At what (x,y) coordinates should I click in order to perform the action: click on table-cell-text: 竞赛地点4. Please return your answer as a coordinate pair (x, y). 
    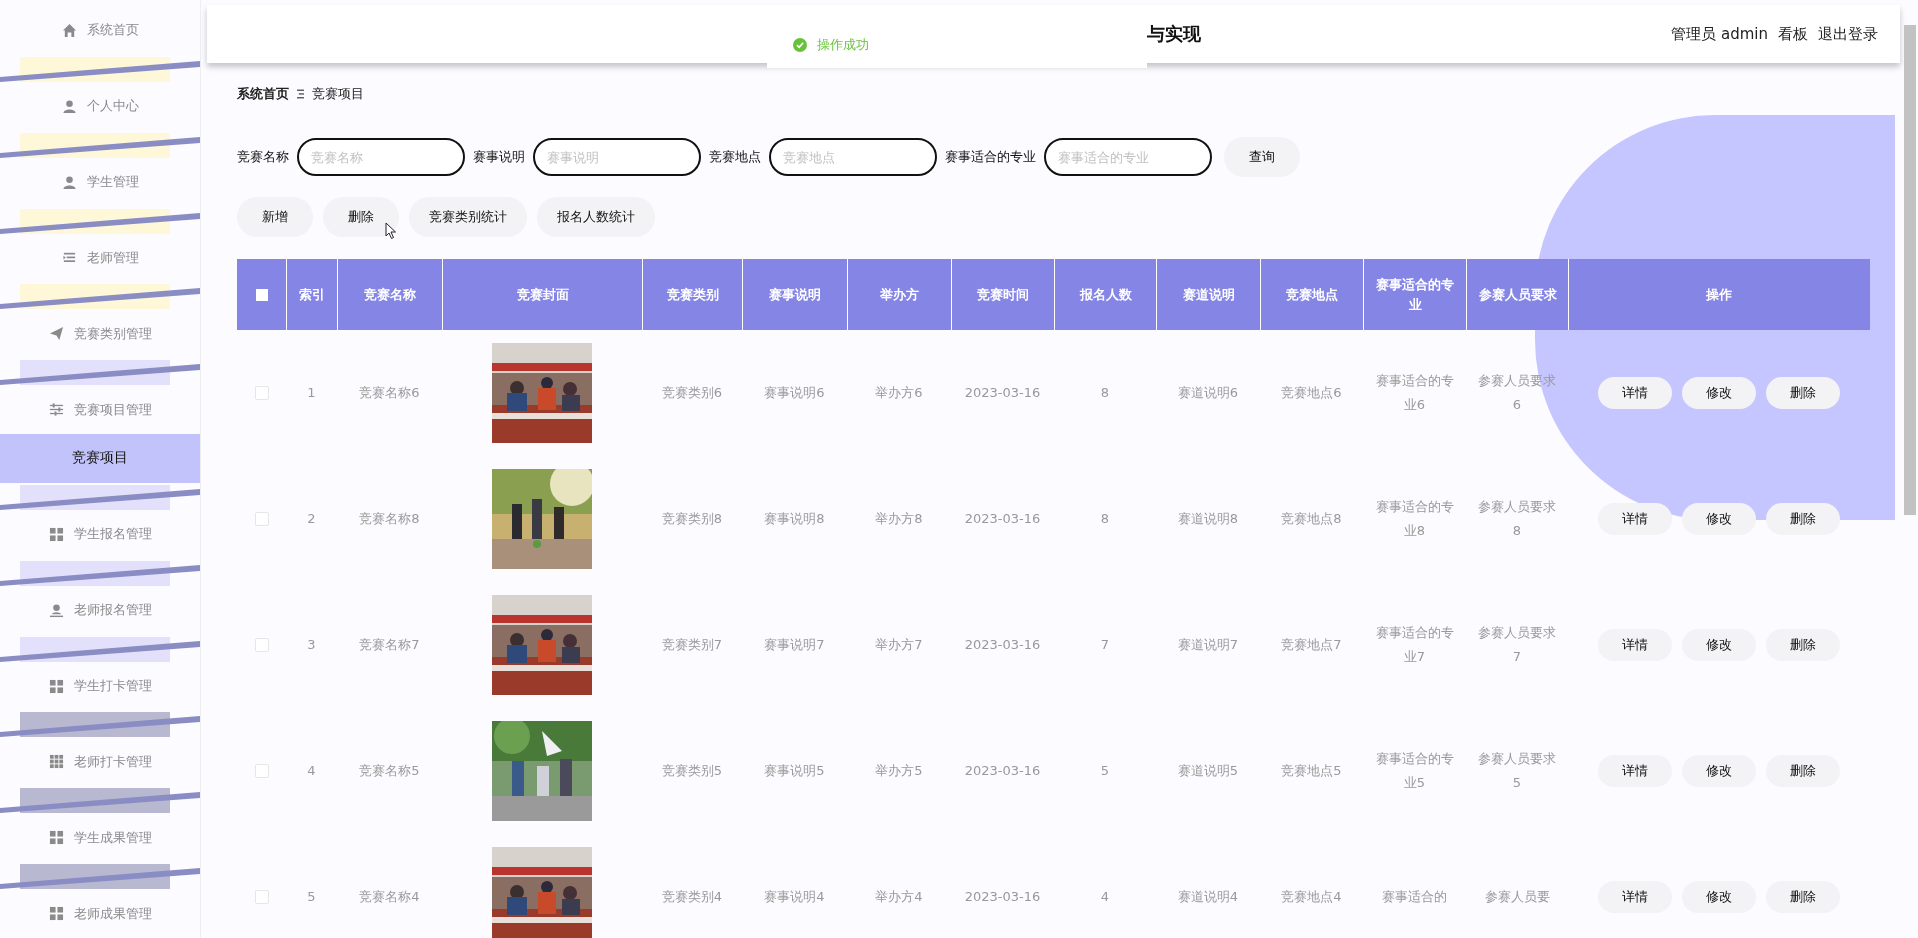
    Looking at the image, I should click on (1311, 897).